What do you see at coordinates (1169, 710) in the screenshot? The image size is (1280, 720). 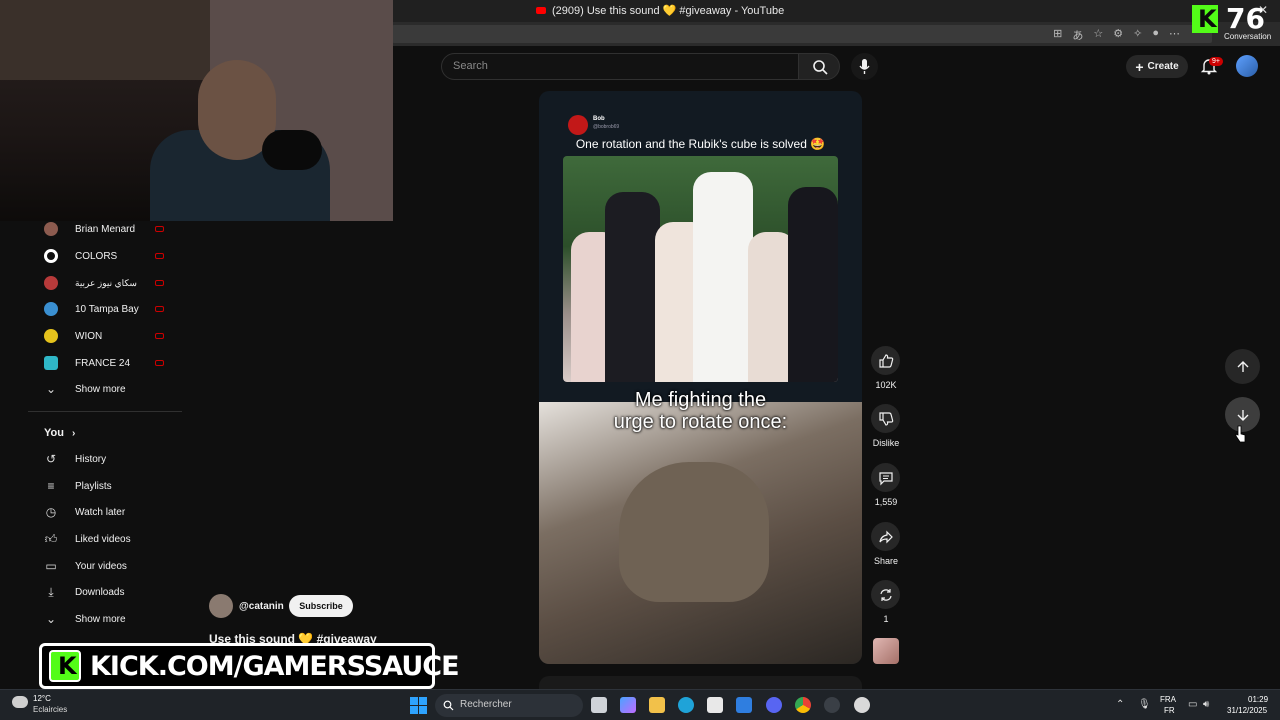 I see `keyboard-layout: FR` at bounding box center [1169, 710].